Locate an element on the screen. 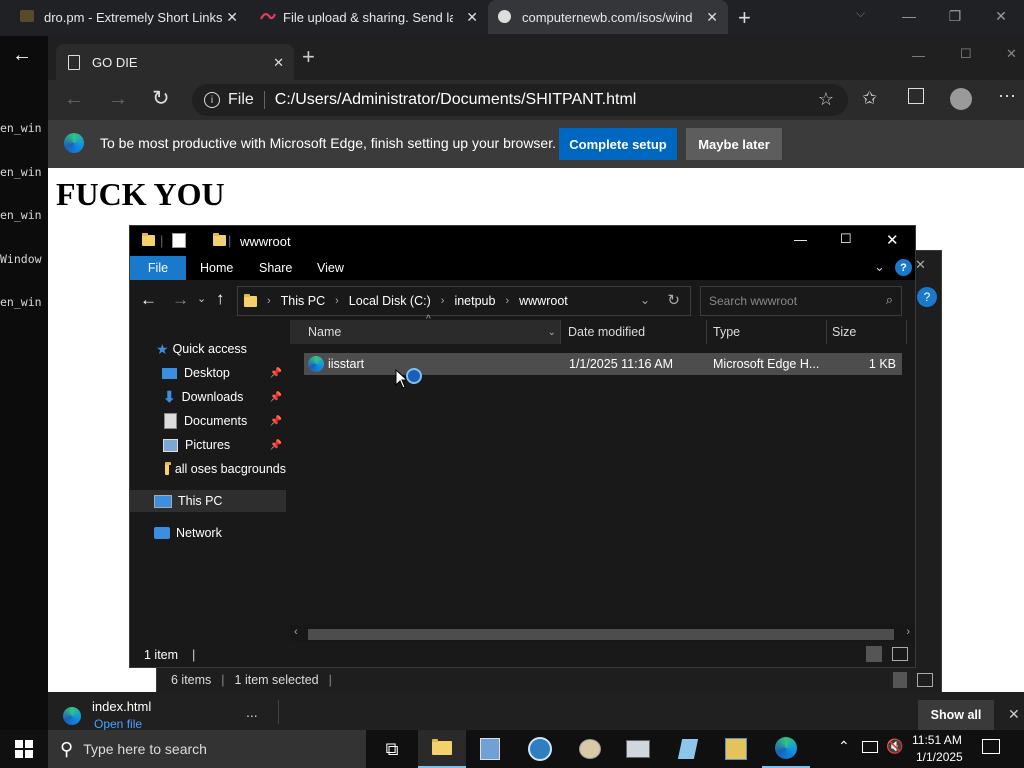  tab-list-chevron-icon: ⌵ is located at coordinates (860, 13).